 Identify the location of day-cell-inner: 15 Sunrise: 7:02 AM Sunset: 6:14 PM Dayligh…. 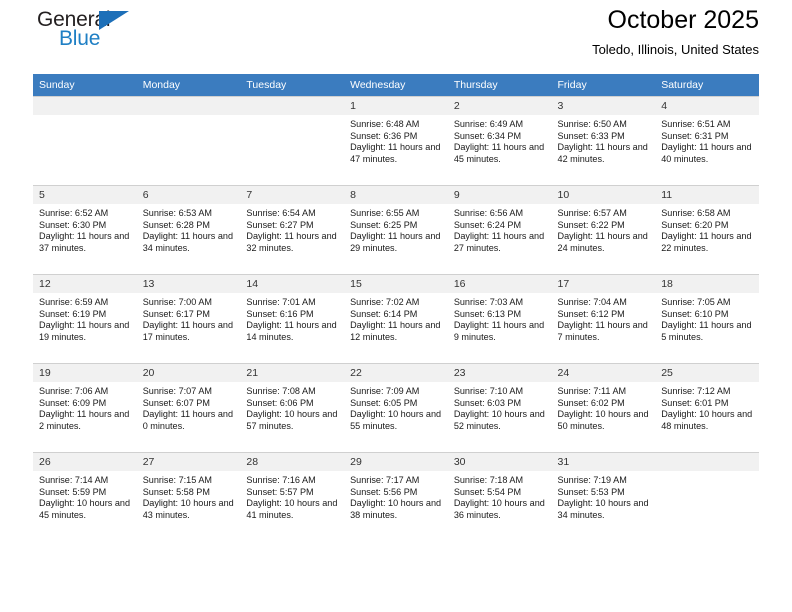
(396, 318).